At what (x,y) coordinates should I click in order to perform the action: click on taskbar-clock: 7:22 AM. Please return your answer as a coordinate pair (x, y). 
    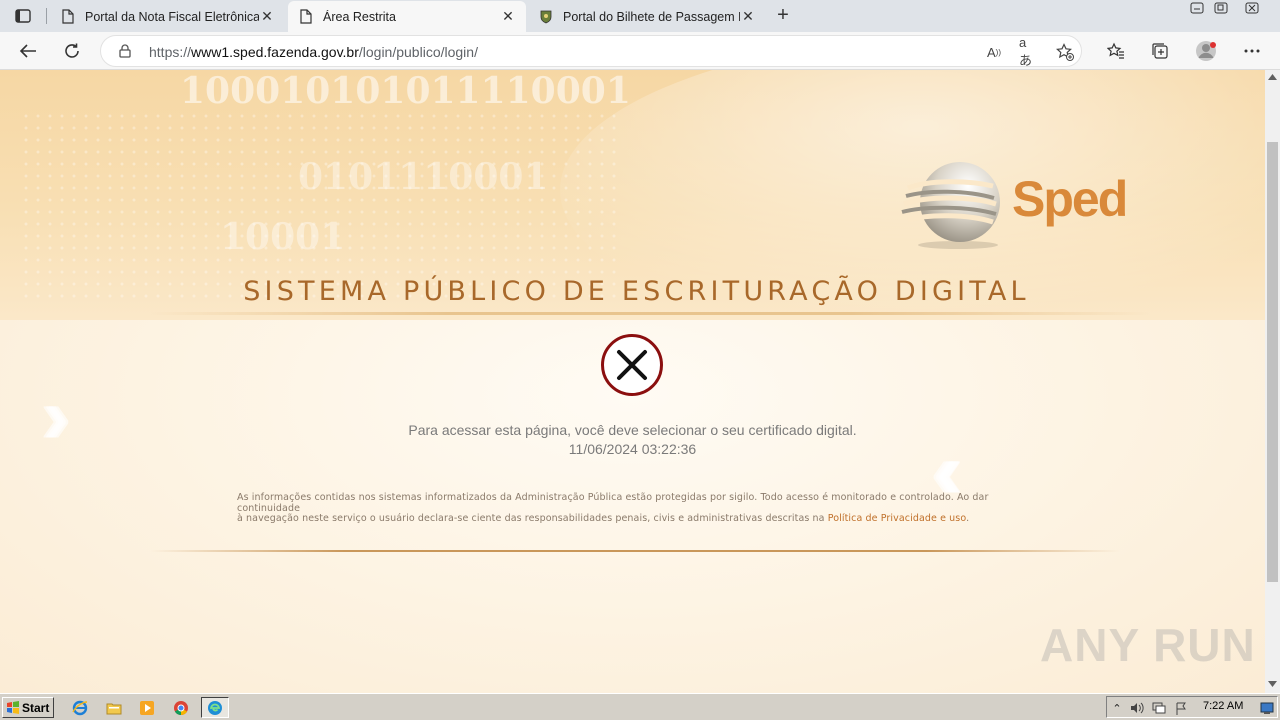
    Looking at the image, I should click on (1223, 706).